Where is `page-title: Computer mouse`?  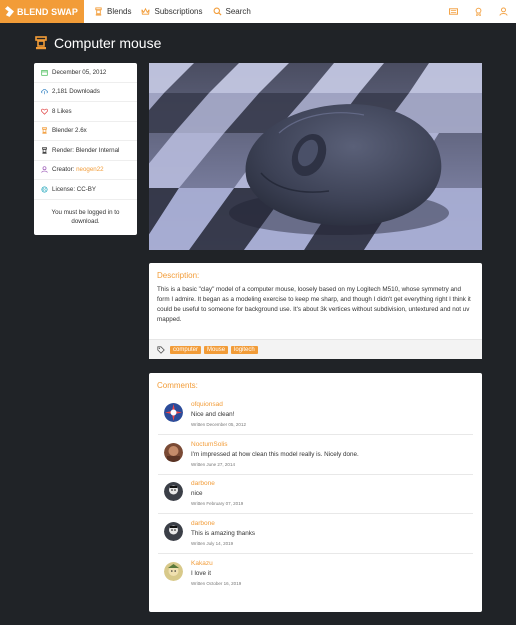
page-title: Computer mouse is located at coordinates (97, 43).